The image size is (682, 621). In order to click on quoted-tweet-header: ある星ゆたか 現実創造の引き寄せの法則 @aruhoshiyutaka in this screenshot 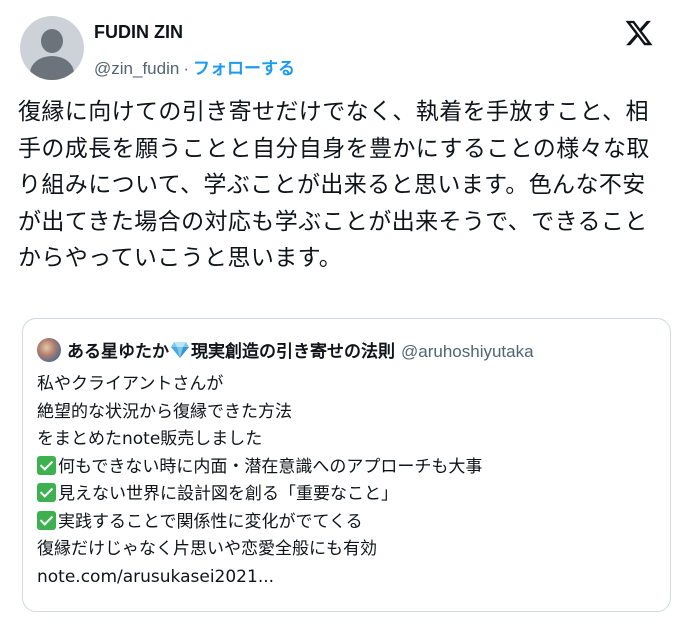, I will do `click(285, 349)`.